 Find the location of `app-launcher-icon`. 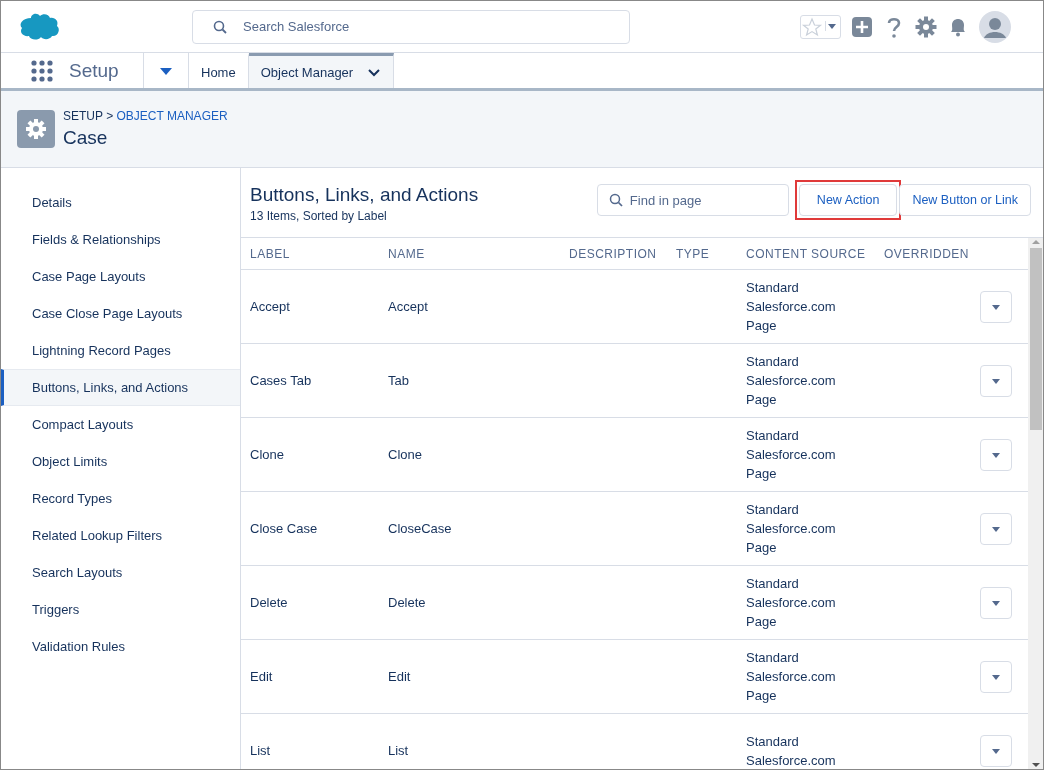

app-launcher-icon is located at coordinates (42, 70).